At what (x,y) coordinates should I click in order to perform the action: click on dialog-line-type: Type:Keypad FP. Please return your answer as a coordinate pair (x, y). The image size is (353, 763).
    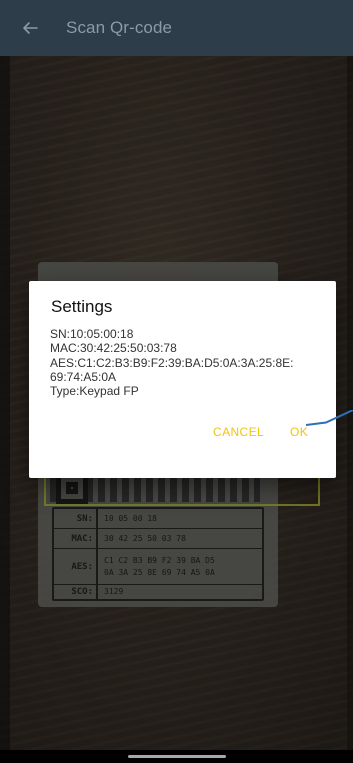
    Looking at the image, I should click on (94, 391).